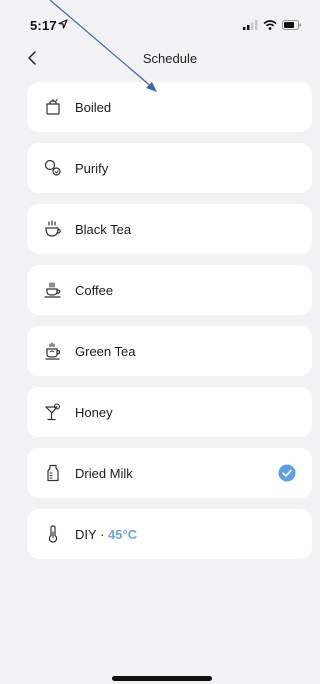  What do you see at coordinates (104, 473) in the screenshot?
I see `mode-label: Dried Milk` at bounding box center [104, 473].